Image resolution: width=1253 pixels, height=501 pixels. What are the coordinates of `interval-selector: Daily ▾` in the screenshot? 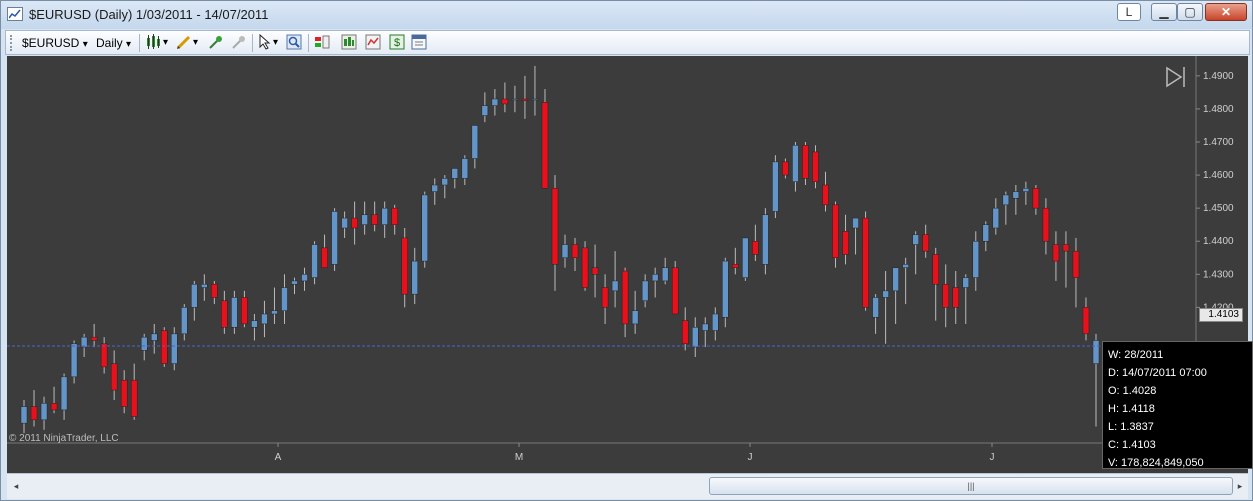 It's located at (113, 43).